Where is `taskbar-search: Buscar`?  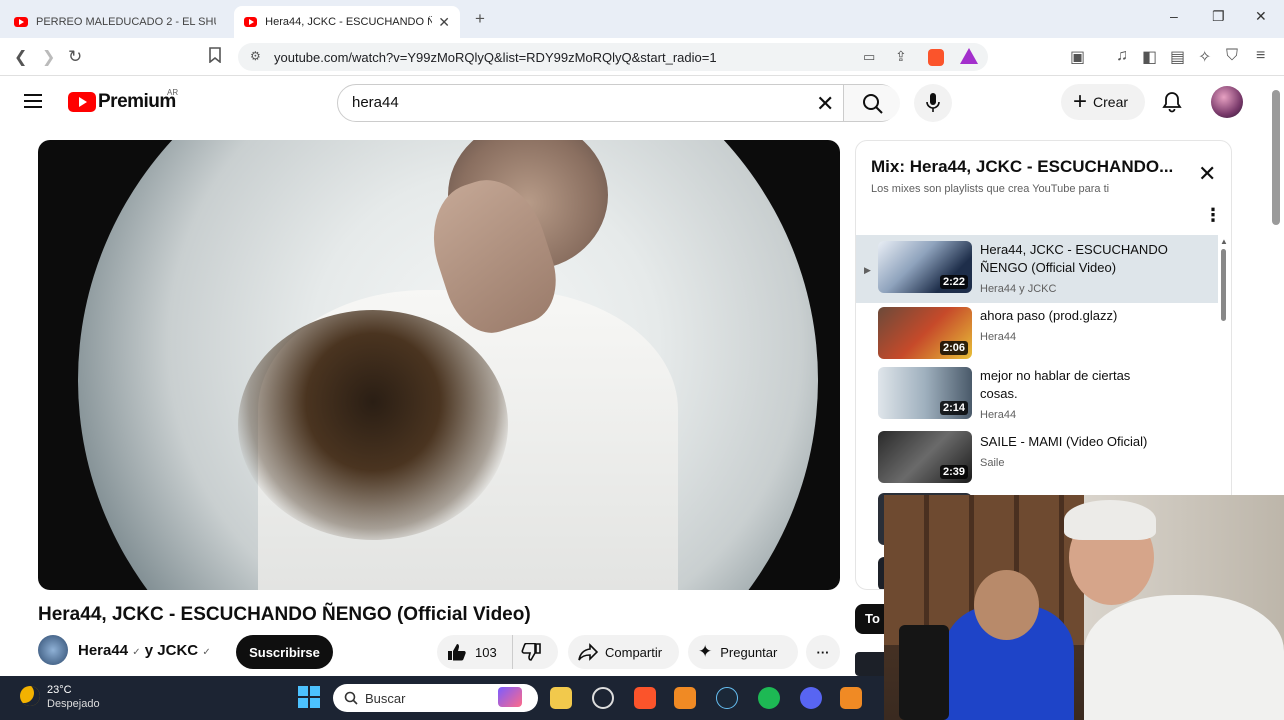 taskbar-search: Buscar is located at coordinates (435, 698).